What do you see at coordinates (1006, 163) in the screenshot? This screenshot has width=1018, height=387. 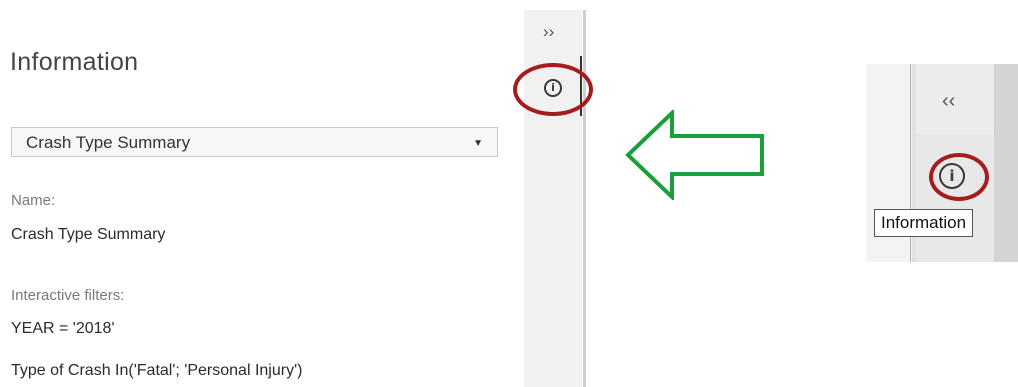 I see `inset-right-strip` at bounding box center [1006, 163].